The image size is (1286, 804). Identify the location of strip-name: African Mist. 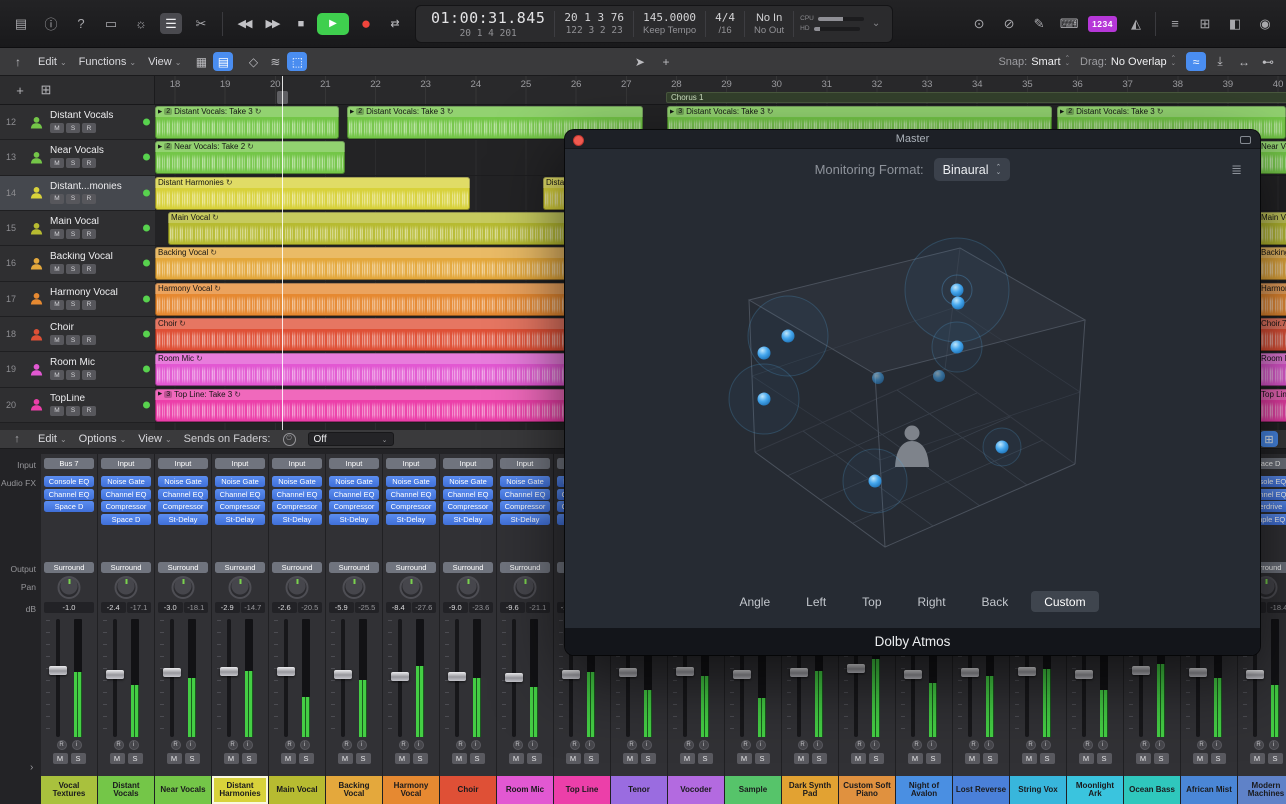
(1209, 790).